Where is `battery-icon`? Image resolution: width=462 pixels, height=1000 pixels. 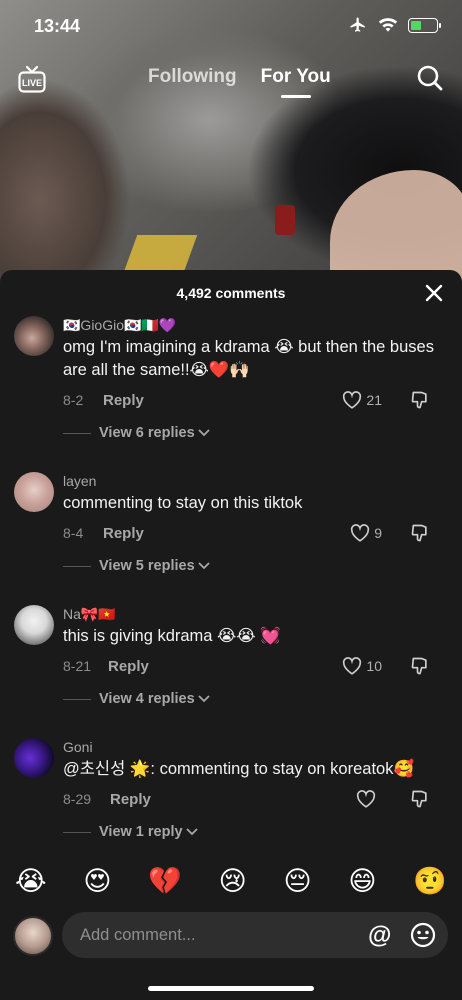 battery-icon is located at coordinates (424, 25).